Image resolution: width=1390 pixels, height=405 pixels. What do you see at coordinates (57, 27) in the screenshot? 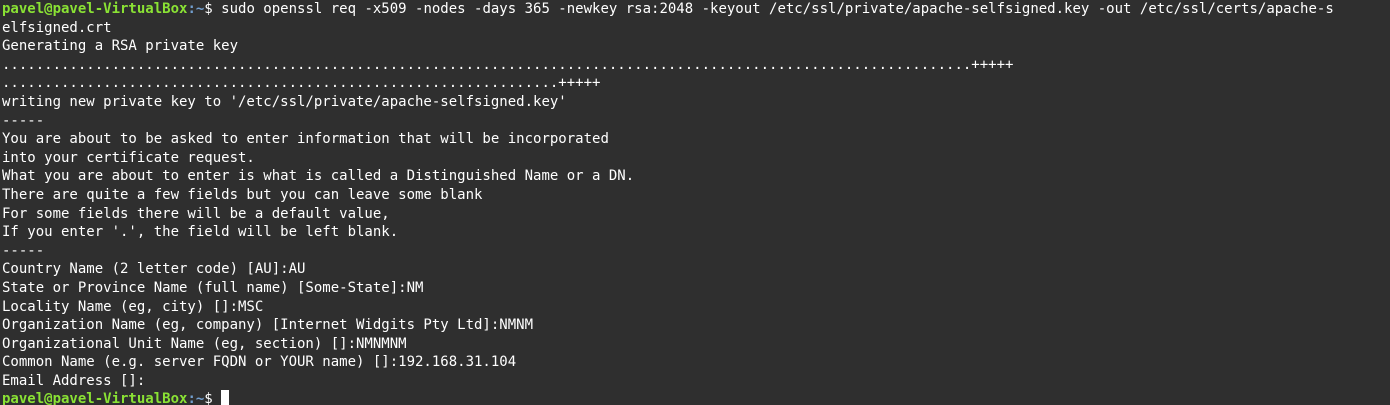
I see `command-line-wrap: elfsigned.crt` at bounding box center [57, 27].